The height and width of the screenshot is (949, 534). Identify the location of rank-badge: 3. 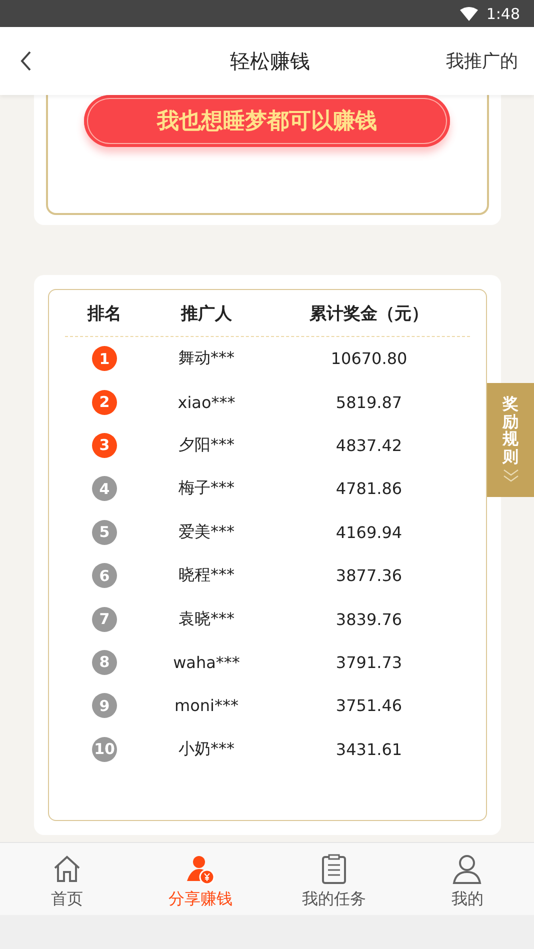
(104, 445).